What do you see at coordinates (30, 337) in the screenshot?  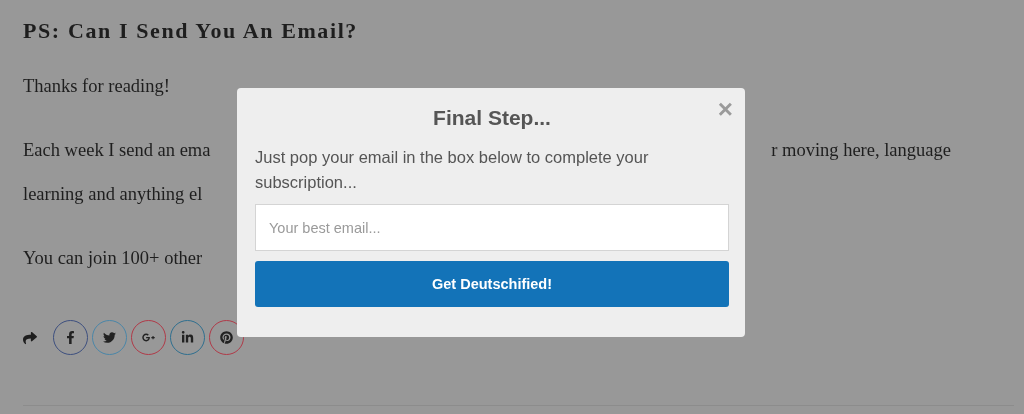 I see `share-icon` at bounding box center [30, 337].